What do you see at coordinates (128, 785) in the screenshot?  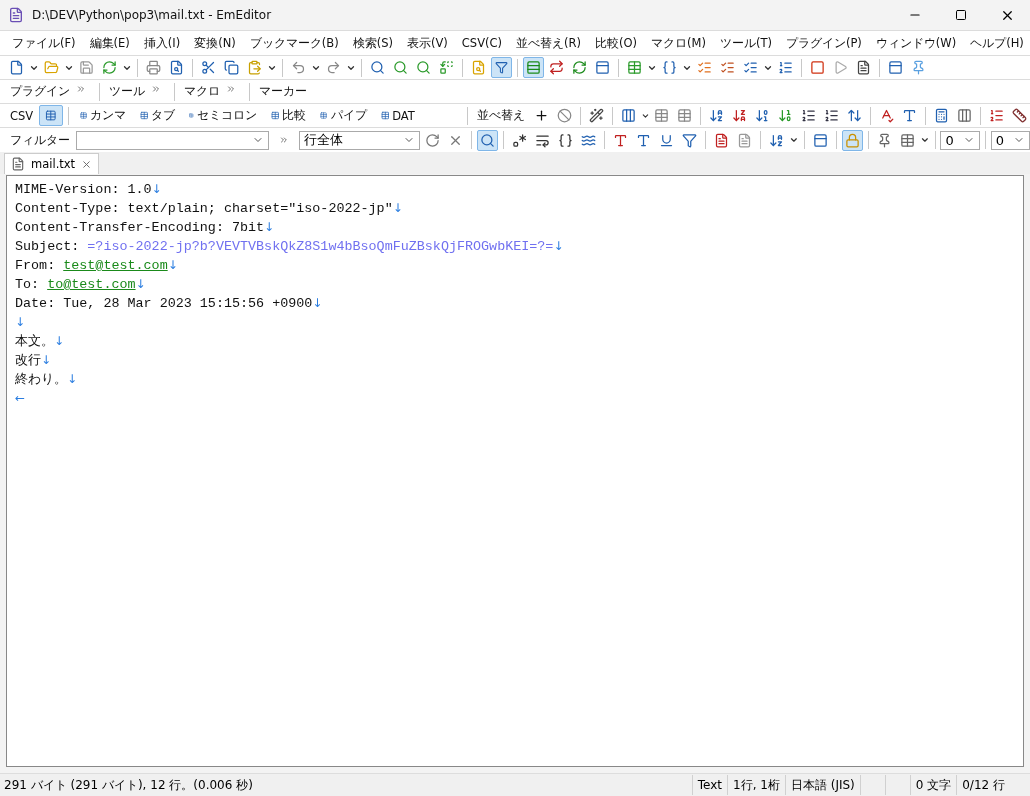 I see `status-text: 291 バイト (291 バイト), 12 行。(0.006 秒)` at bounding box center [128, 785].